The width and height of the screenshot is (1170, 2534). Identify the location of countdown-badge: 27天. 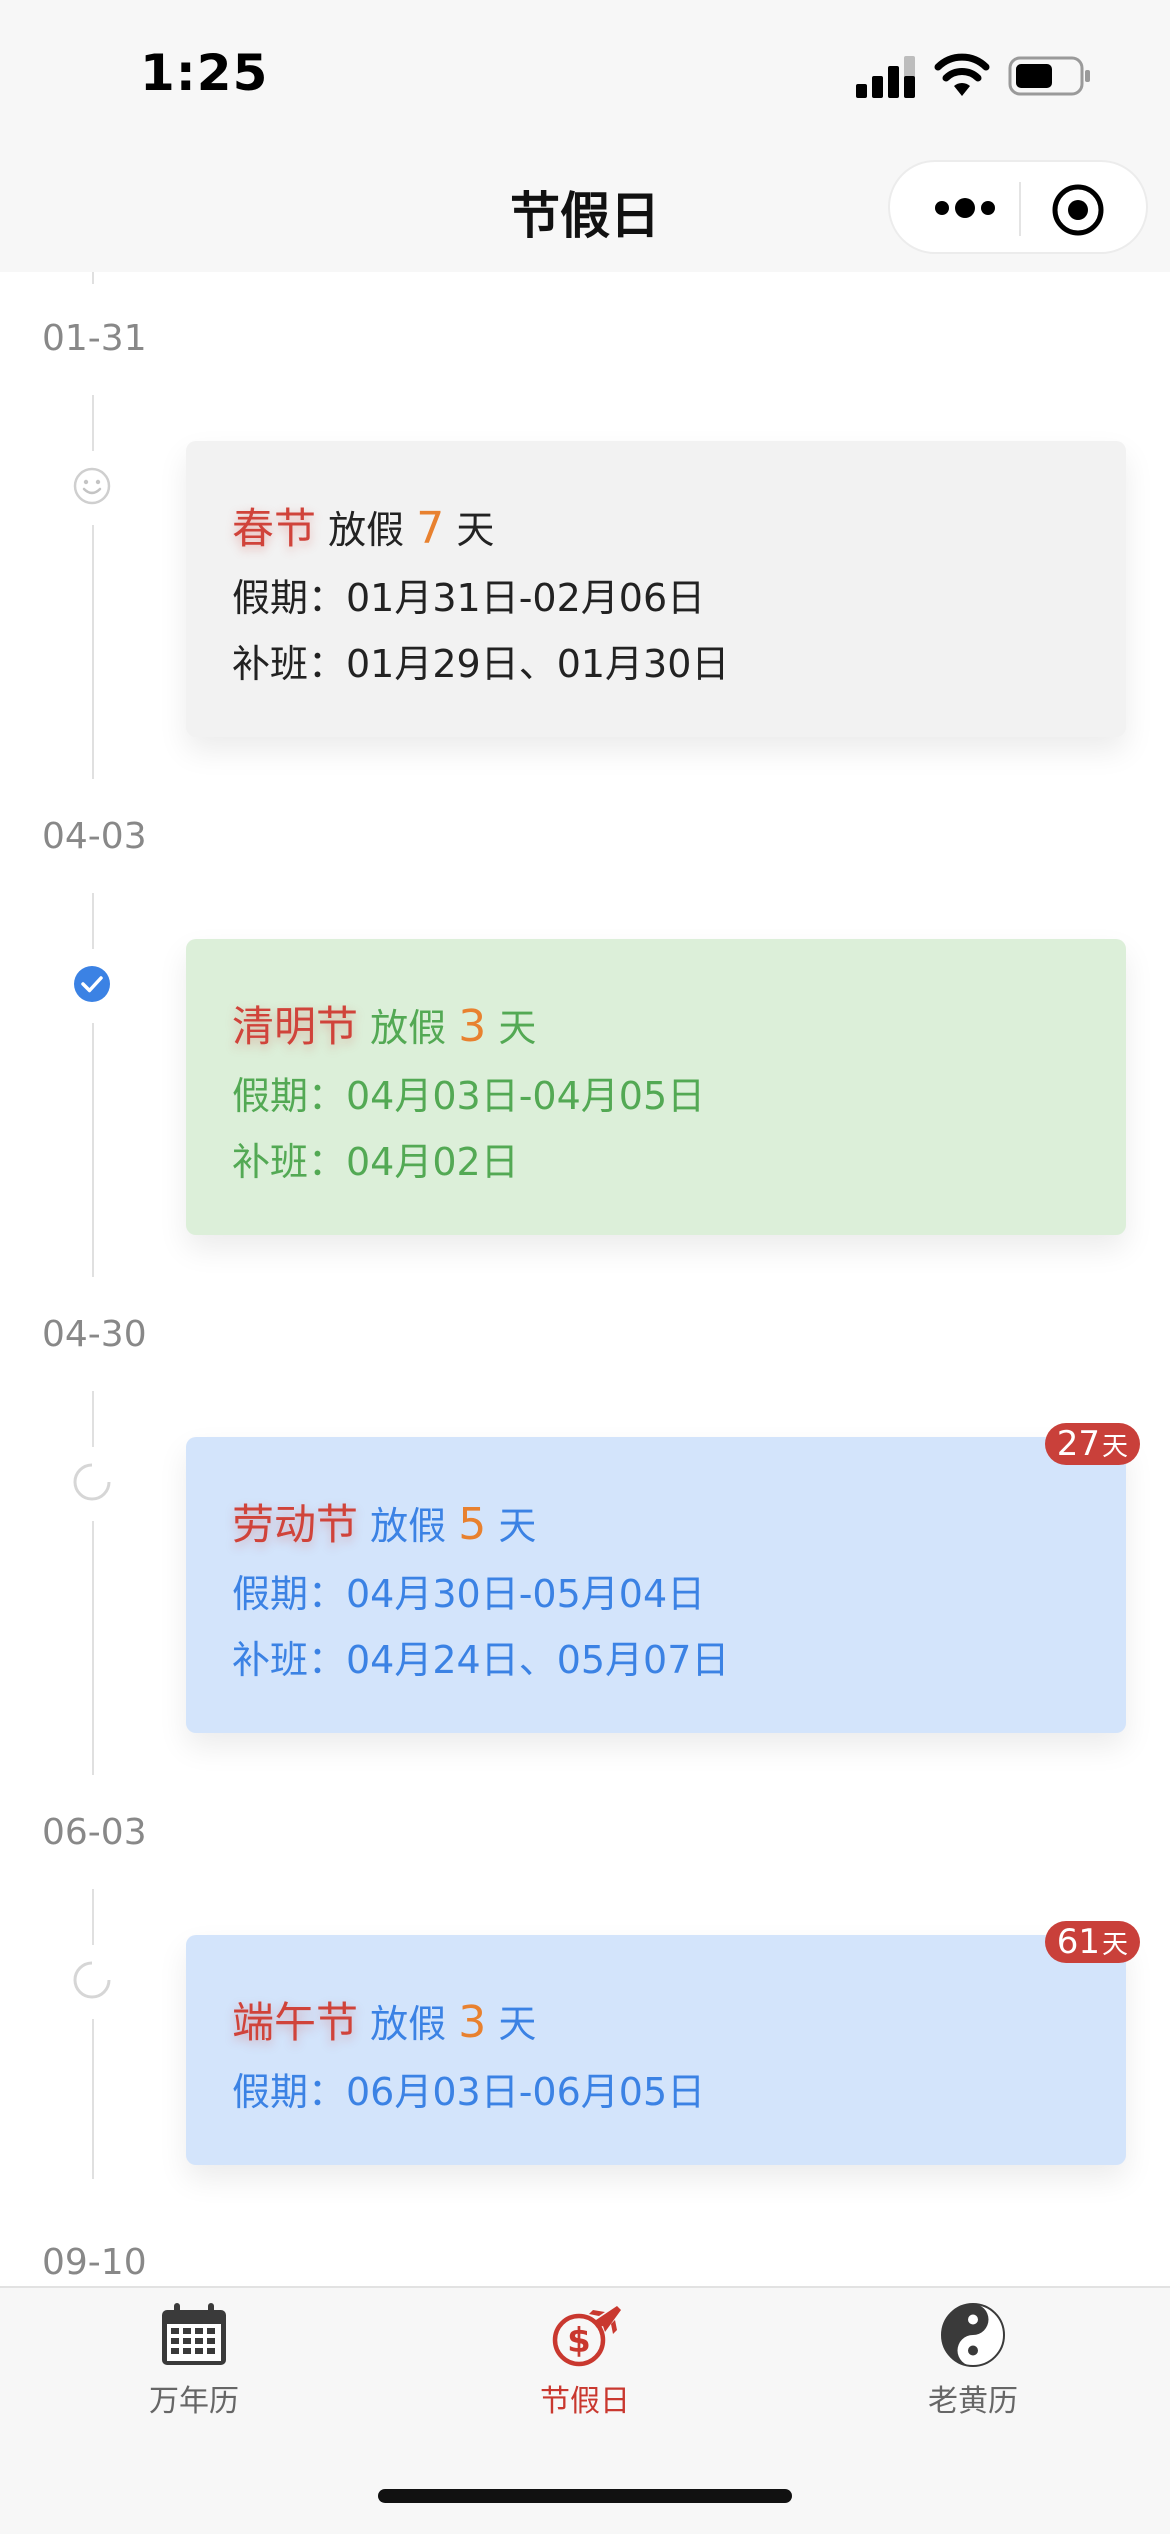
(1092, 1444).